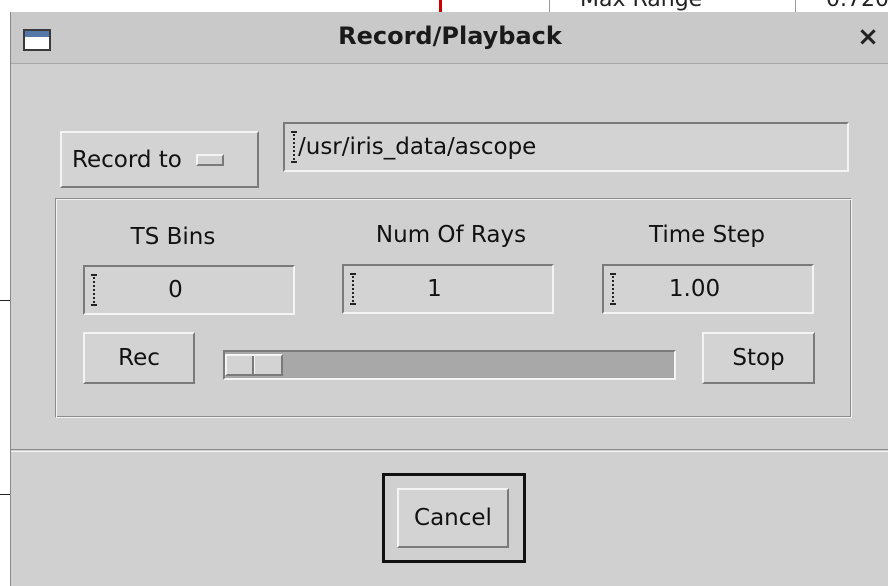 The width and height of the screenshot is (888, 586). What do you see at coordinates (173, 237) in the screenshot?
I see `ts-bins-label: TS Bins` at bounding box center [173, 237].